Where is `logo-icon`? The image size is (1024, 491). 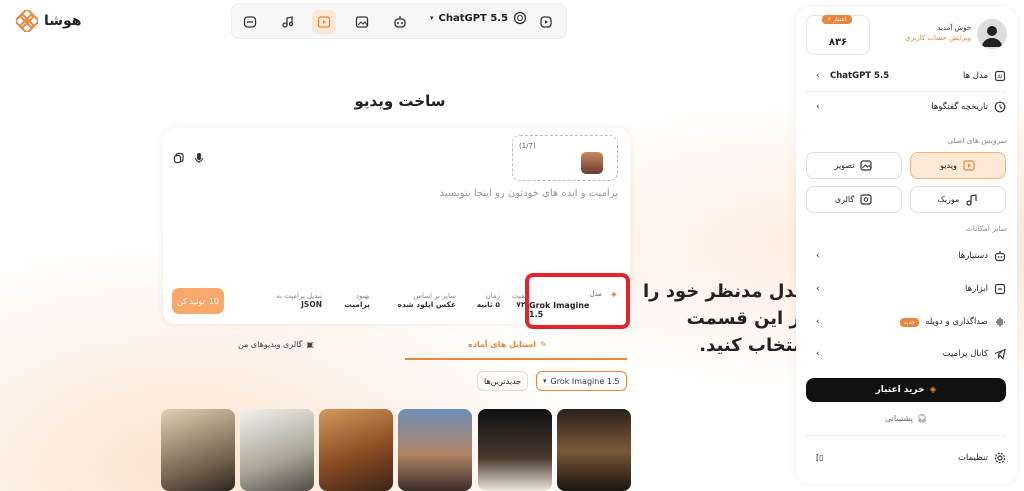 logo-icon is located at coordinates (27, 21).